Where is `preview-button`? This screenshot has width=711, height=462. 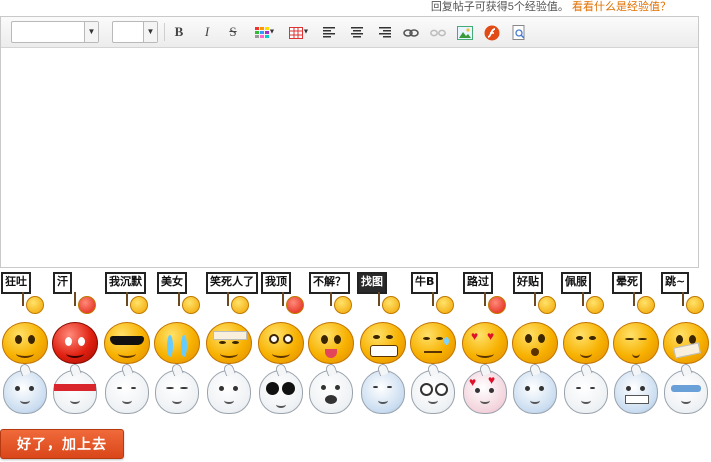
preview-button is located at coordinates (519, 32).